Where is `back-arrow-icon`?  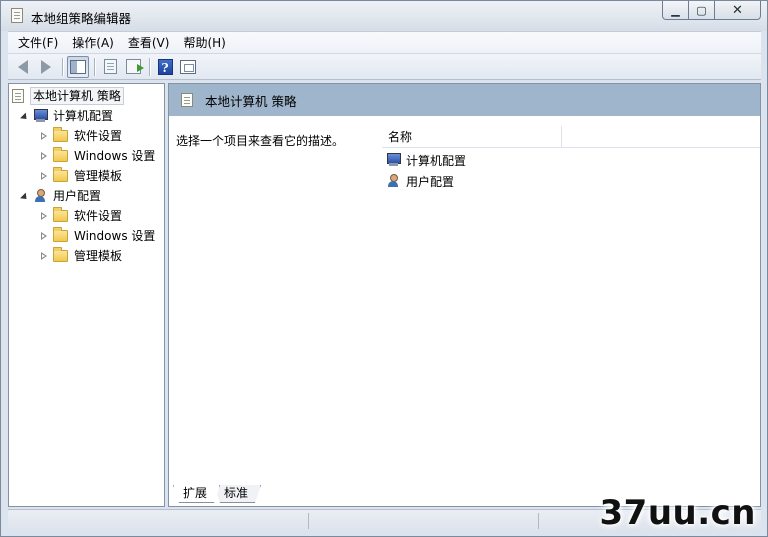 back-arrow-icon is located at coordinates (23, 66).